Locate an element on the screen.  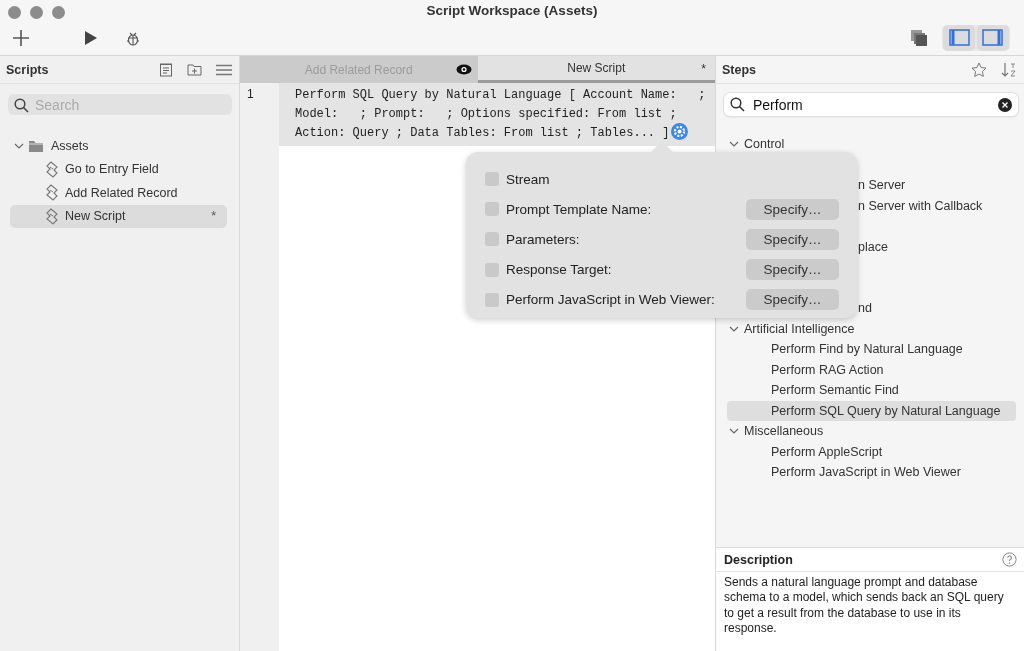
modified-mark: * is located at coordinates (213, 216).